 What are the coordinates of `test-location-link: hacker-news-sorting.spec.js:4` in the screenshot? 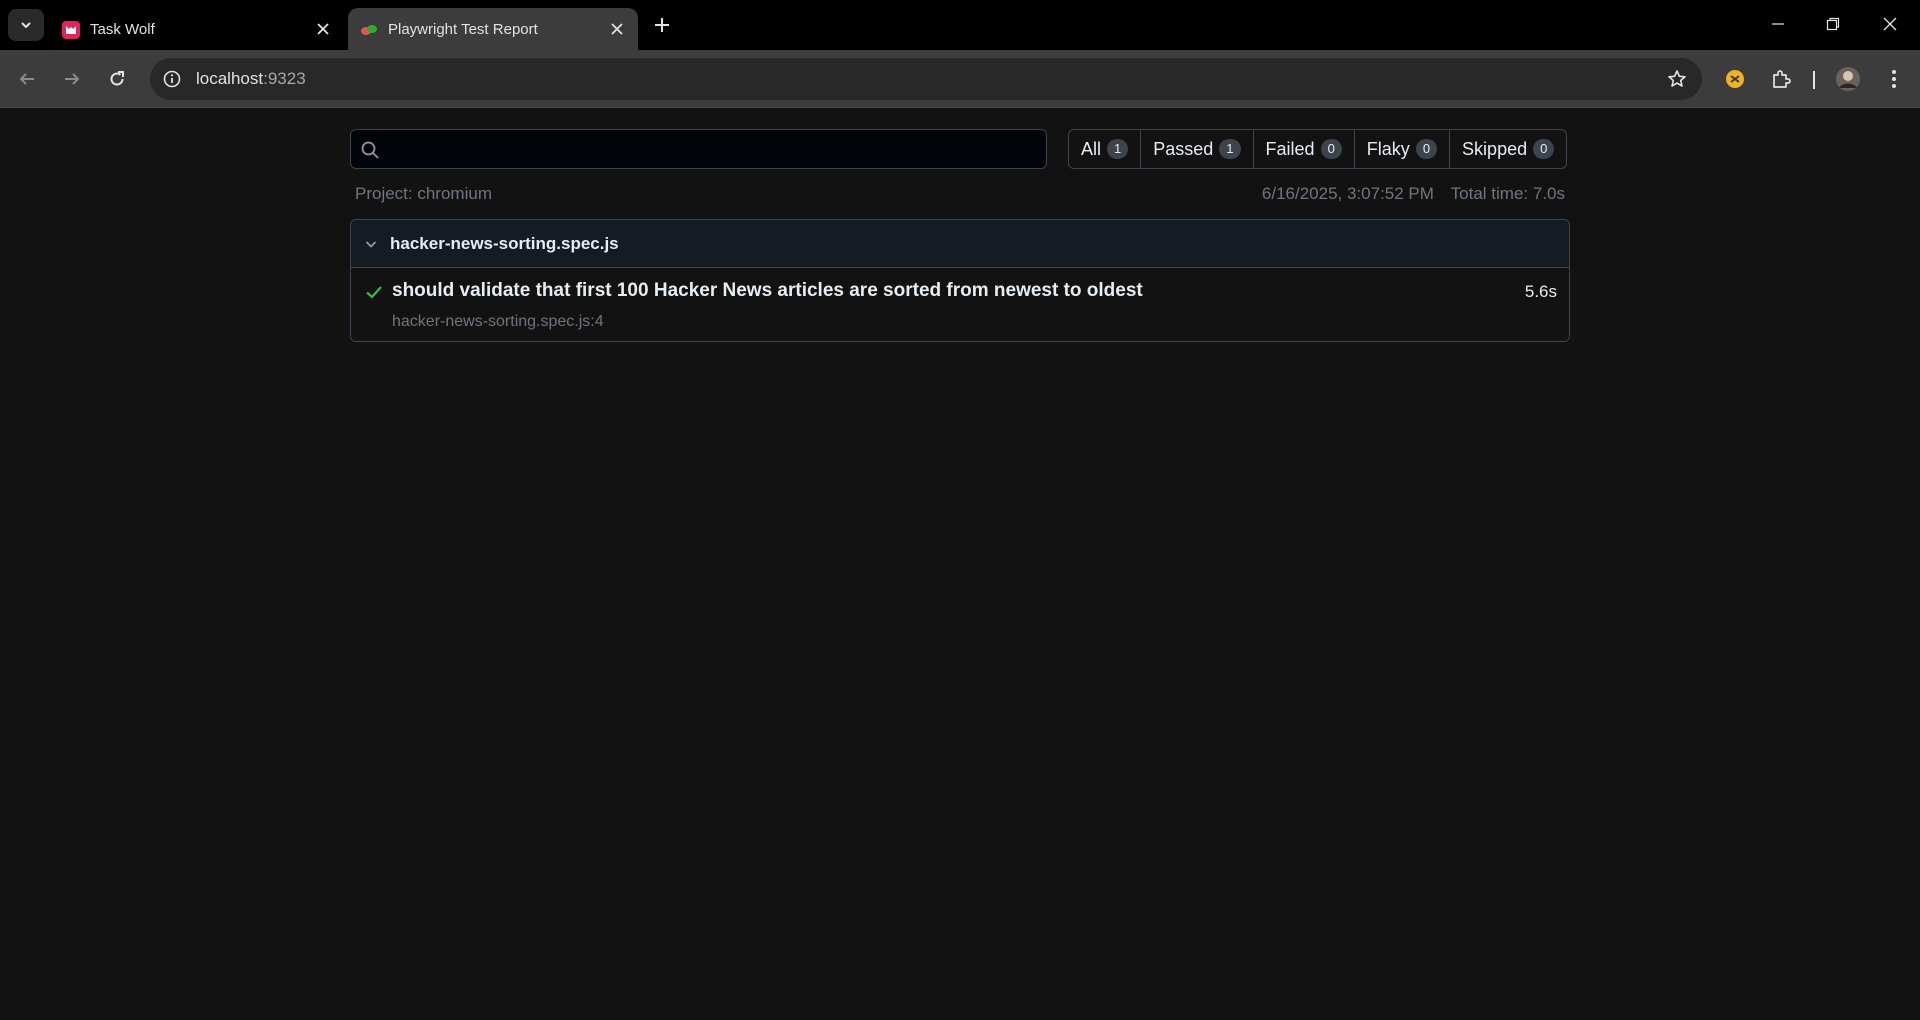 It's located at (498, 322).